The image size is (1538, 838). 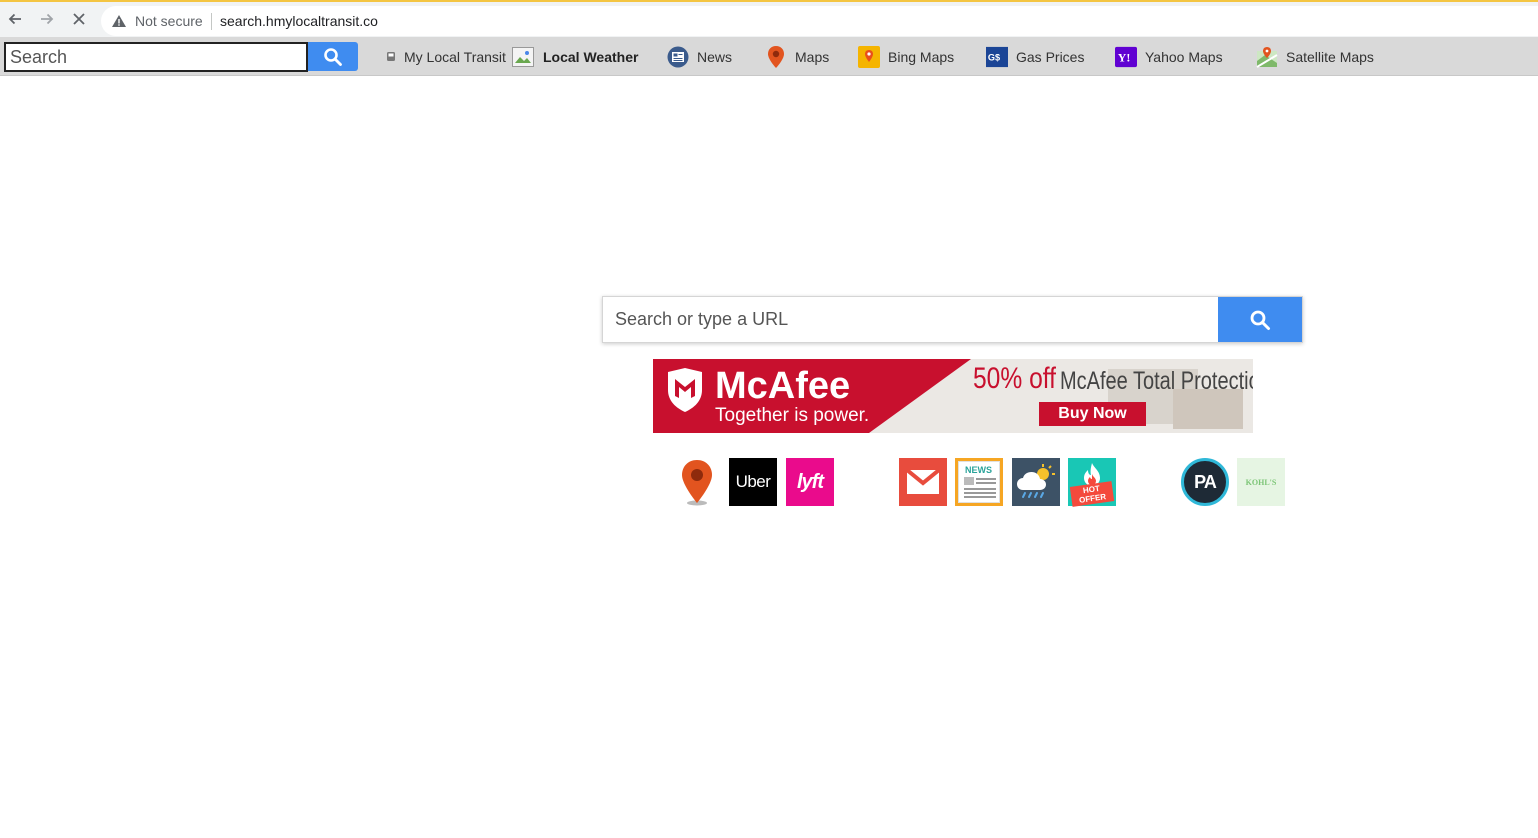 What do you see at coordinates (783, 386) in the screenshot?
I see `banner-brand: McAfee` at bounding box center [783, 386].